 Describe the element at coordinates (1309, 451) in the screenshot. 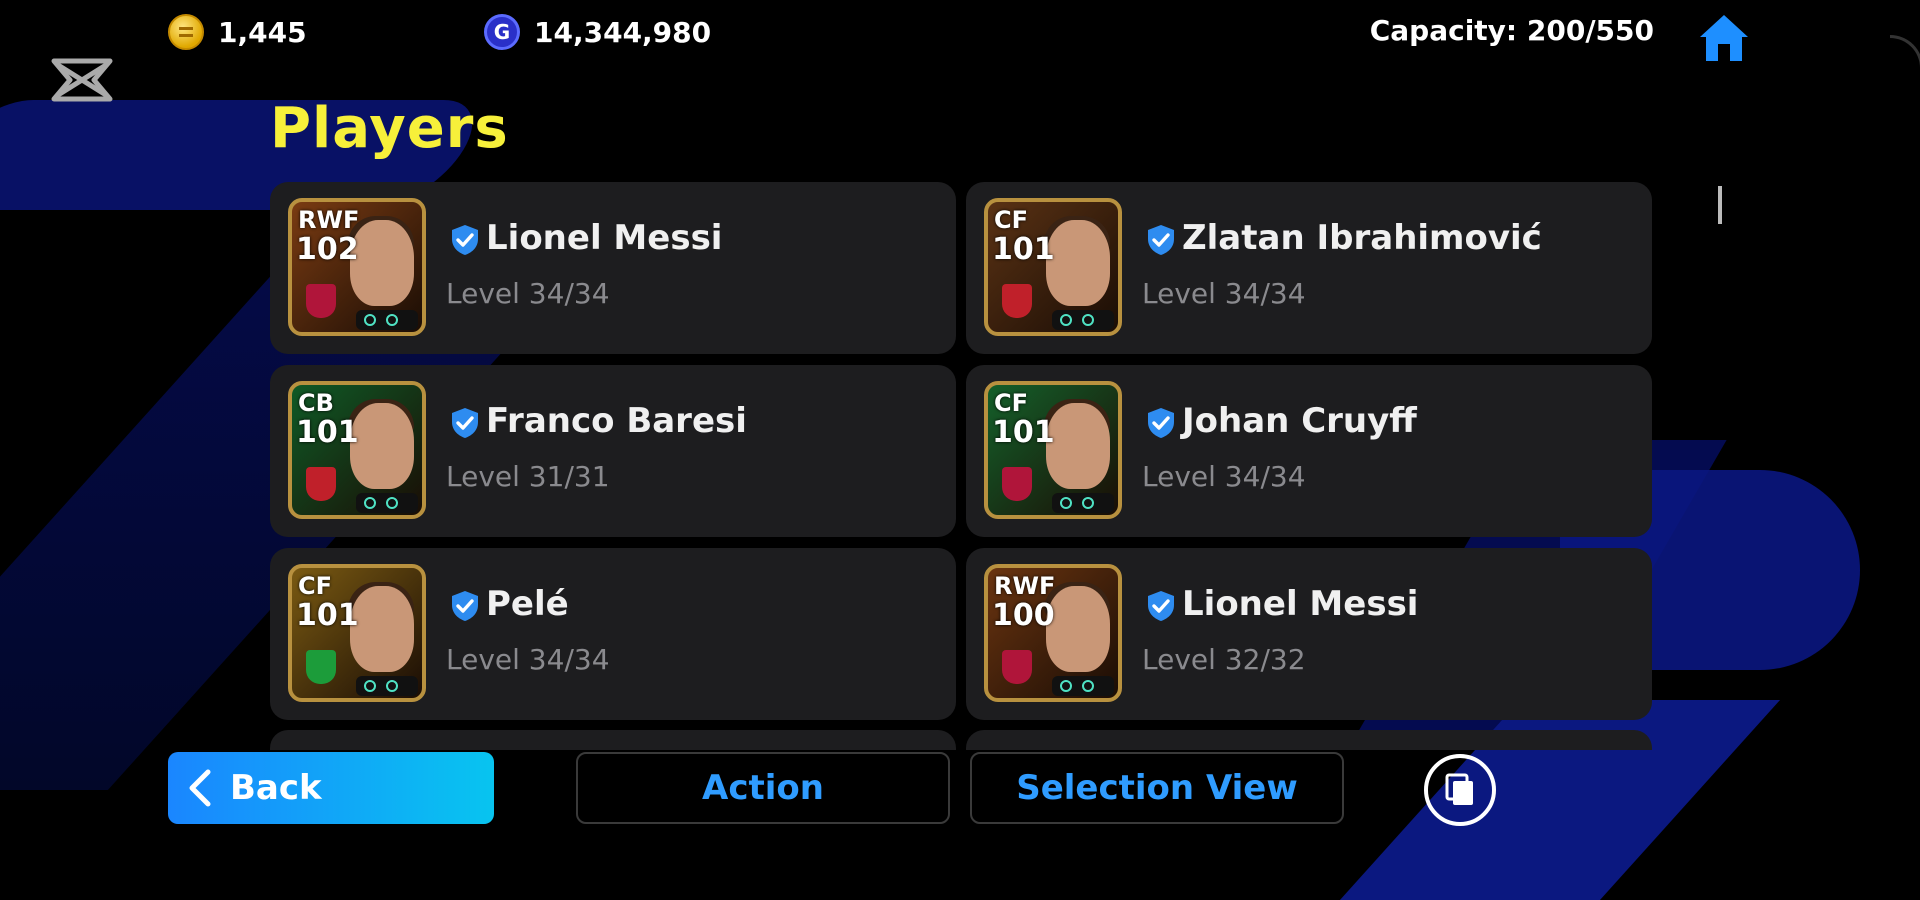

I see `player-card: CF 101 Johan Cruyff Level 34/34` at that location.